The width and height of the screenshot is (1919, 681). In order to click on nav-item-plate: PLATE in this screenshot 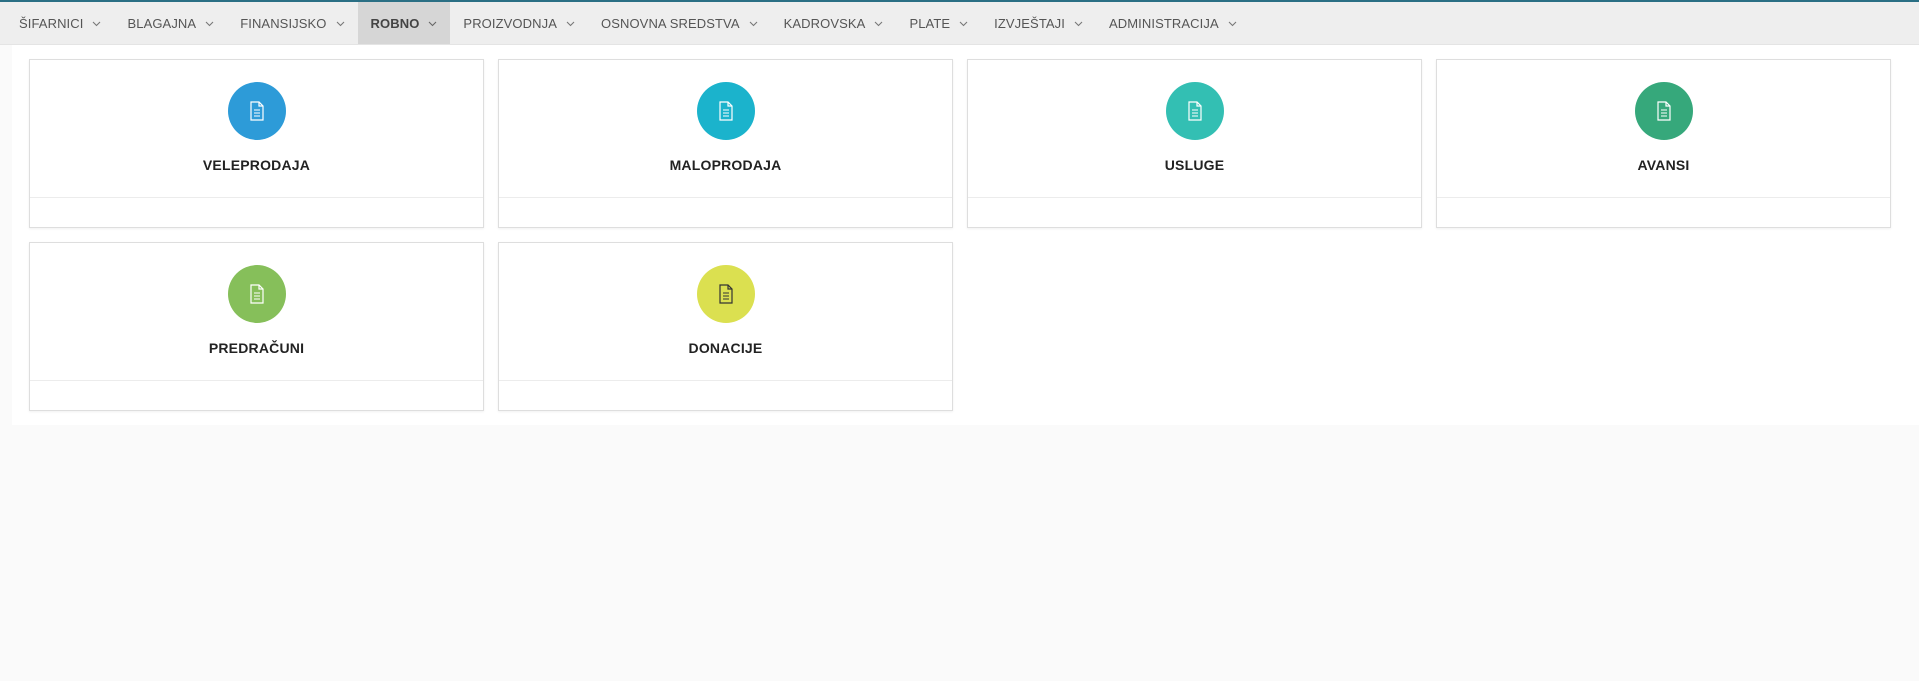, I will do `click(938, 23)`.